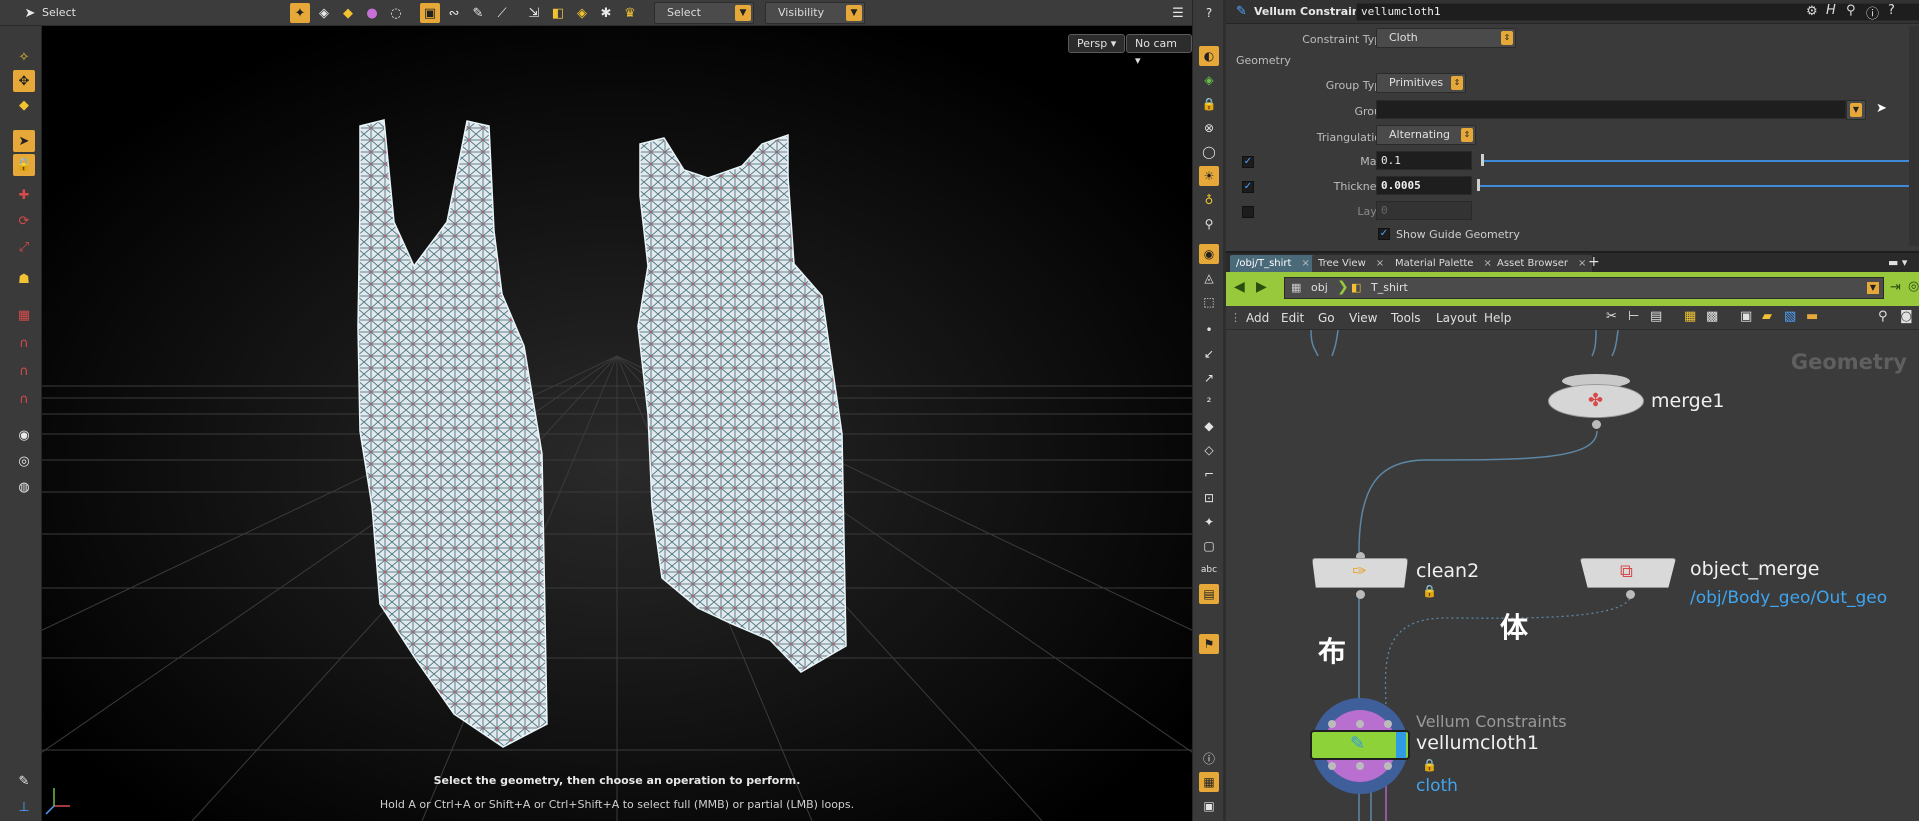  Describe the element at coordinates (1497, 318) in the screenshot. I see `menu-help: Help` at that location.